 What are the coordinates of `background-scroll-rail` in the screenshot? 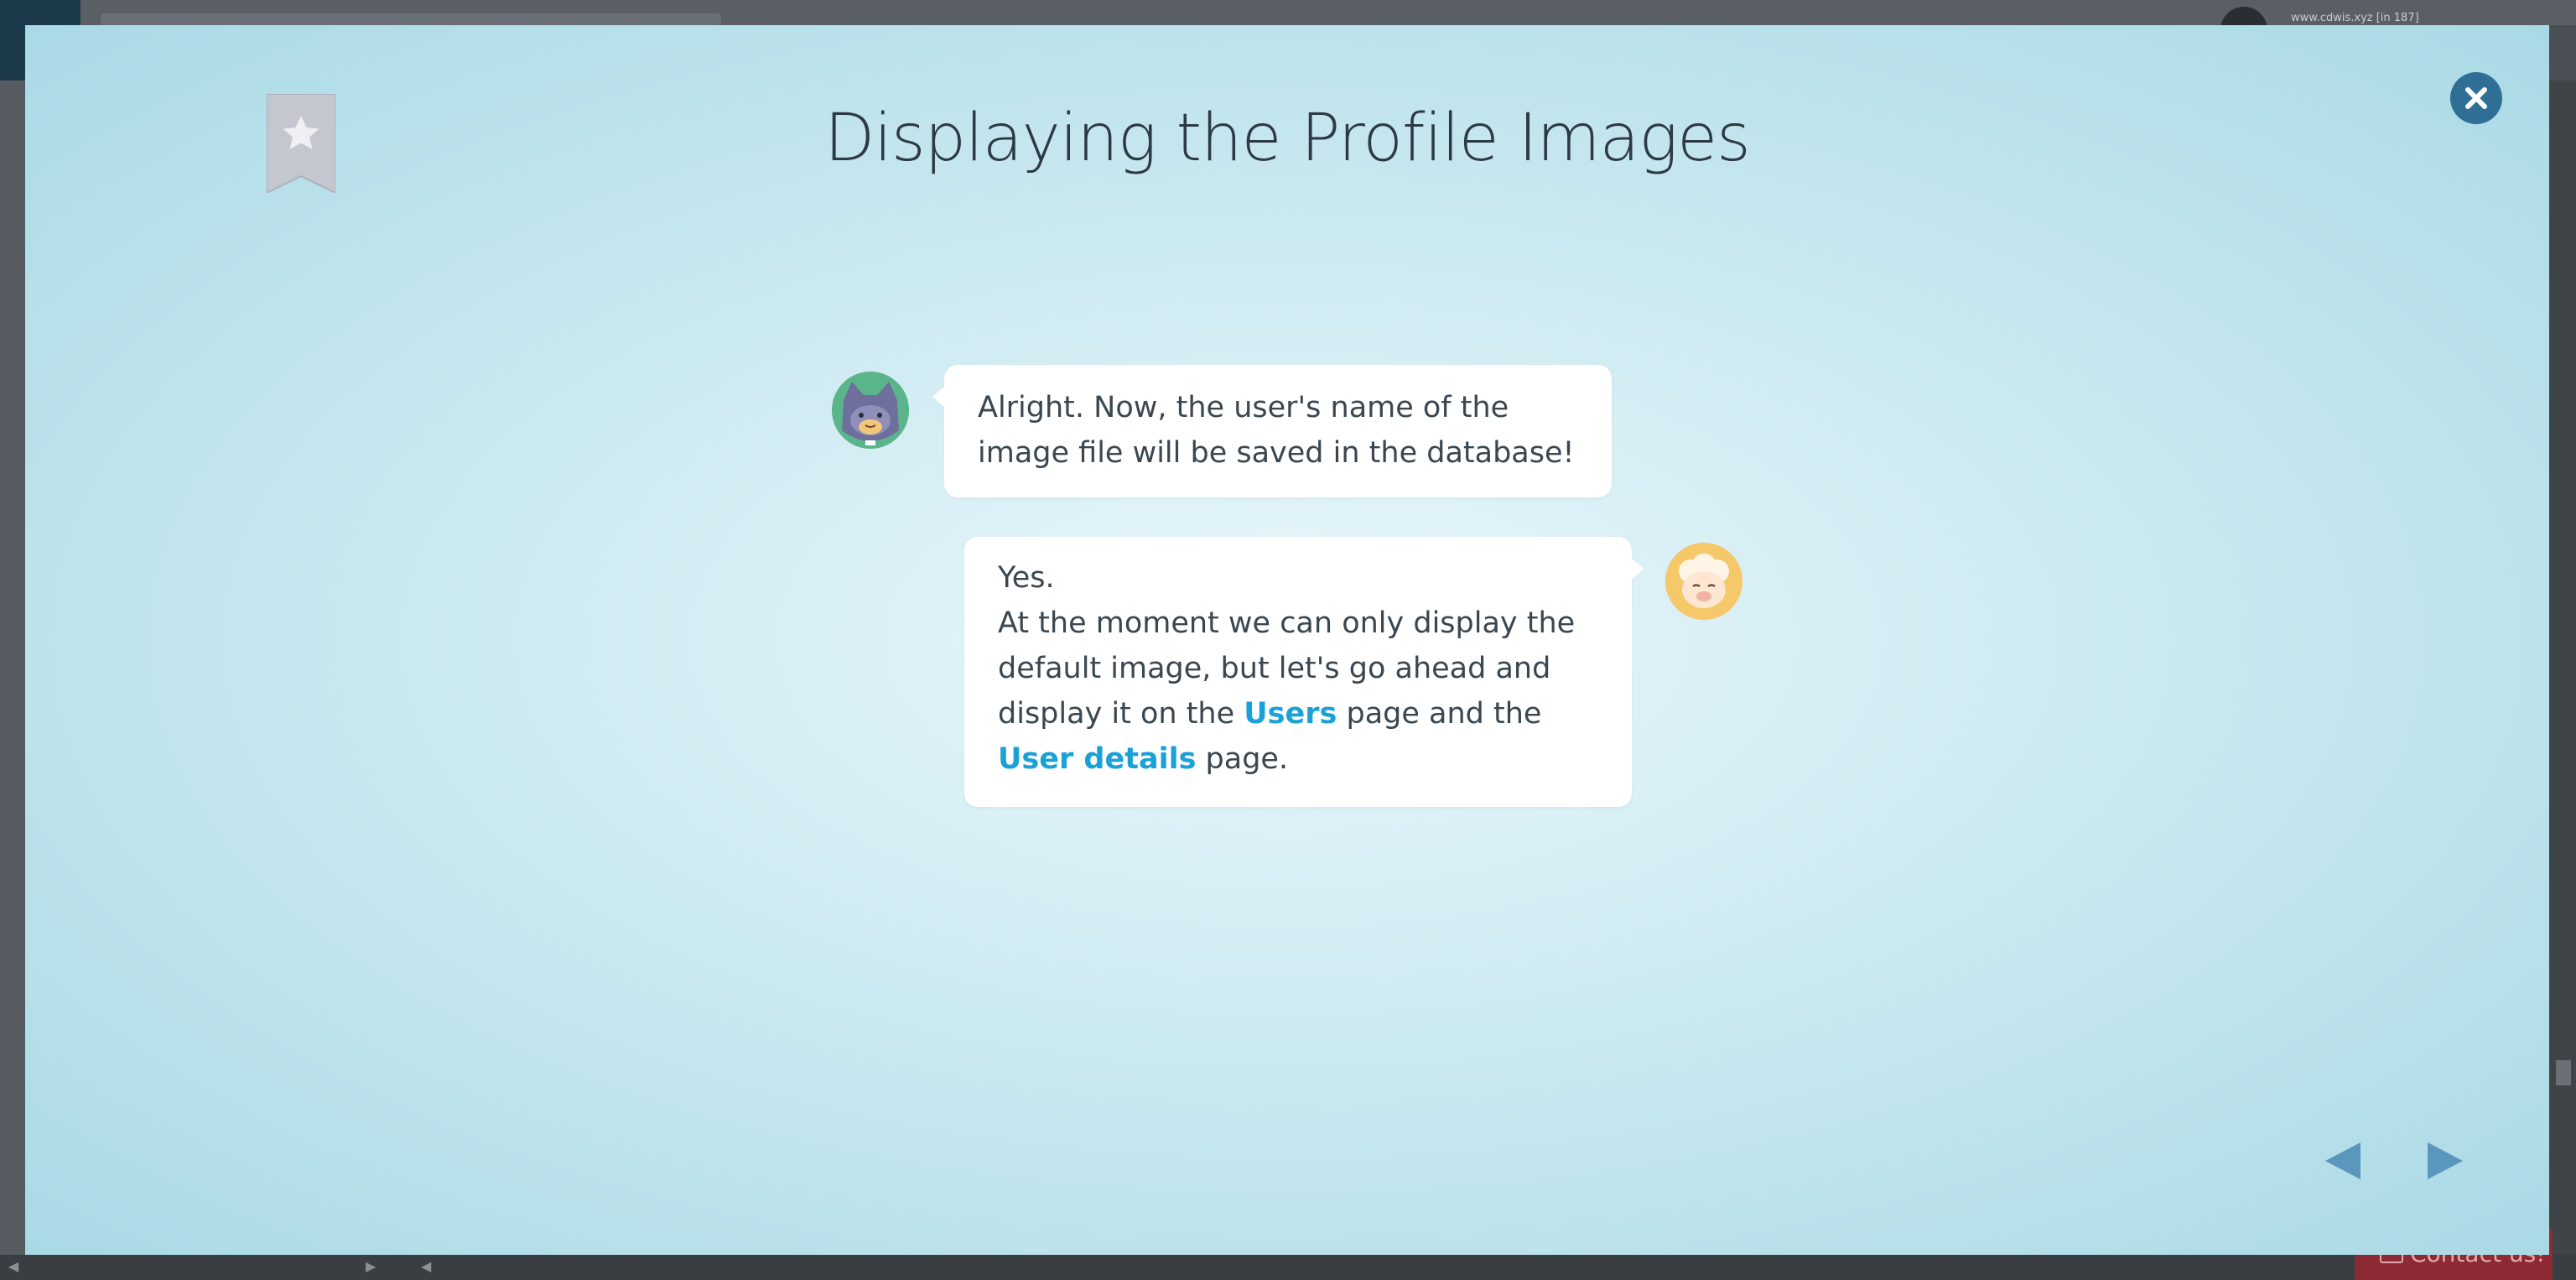 It's located at (2562, 680).